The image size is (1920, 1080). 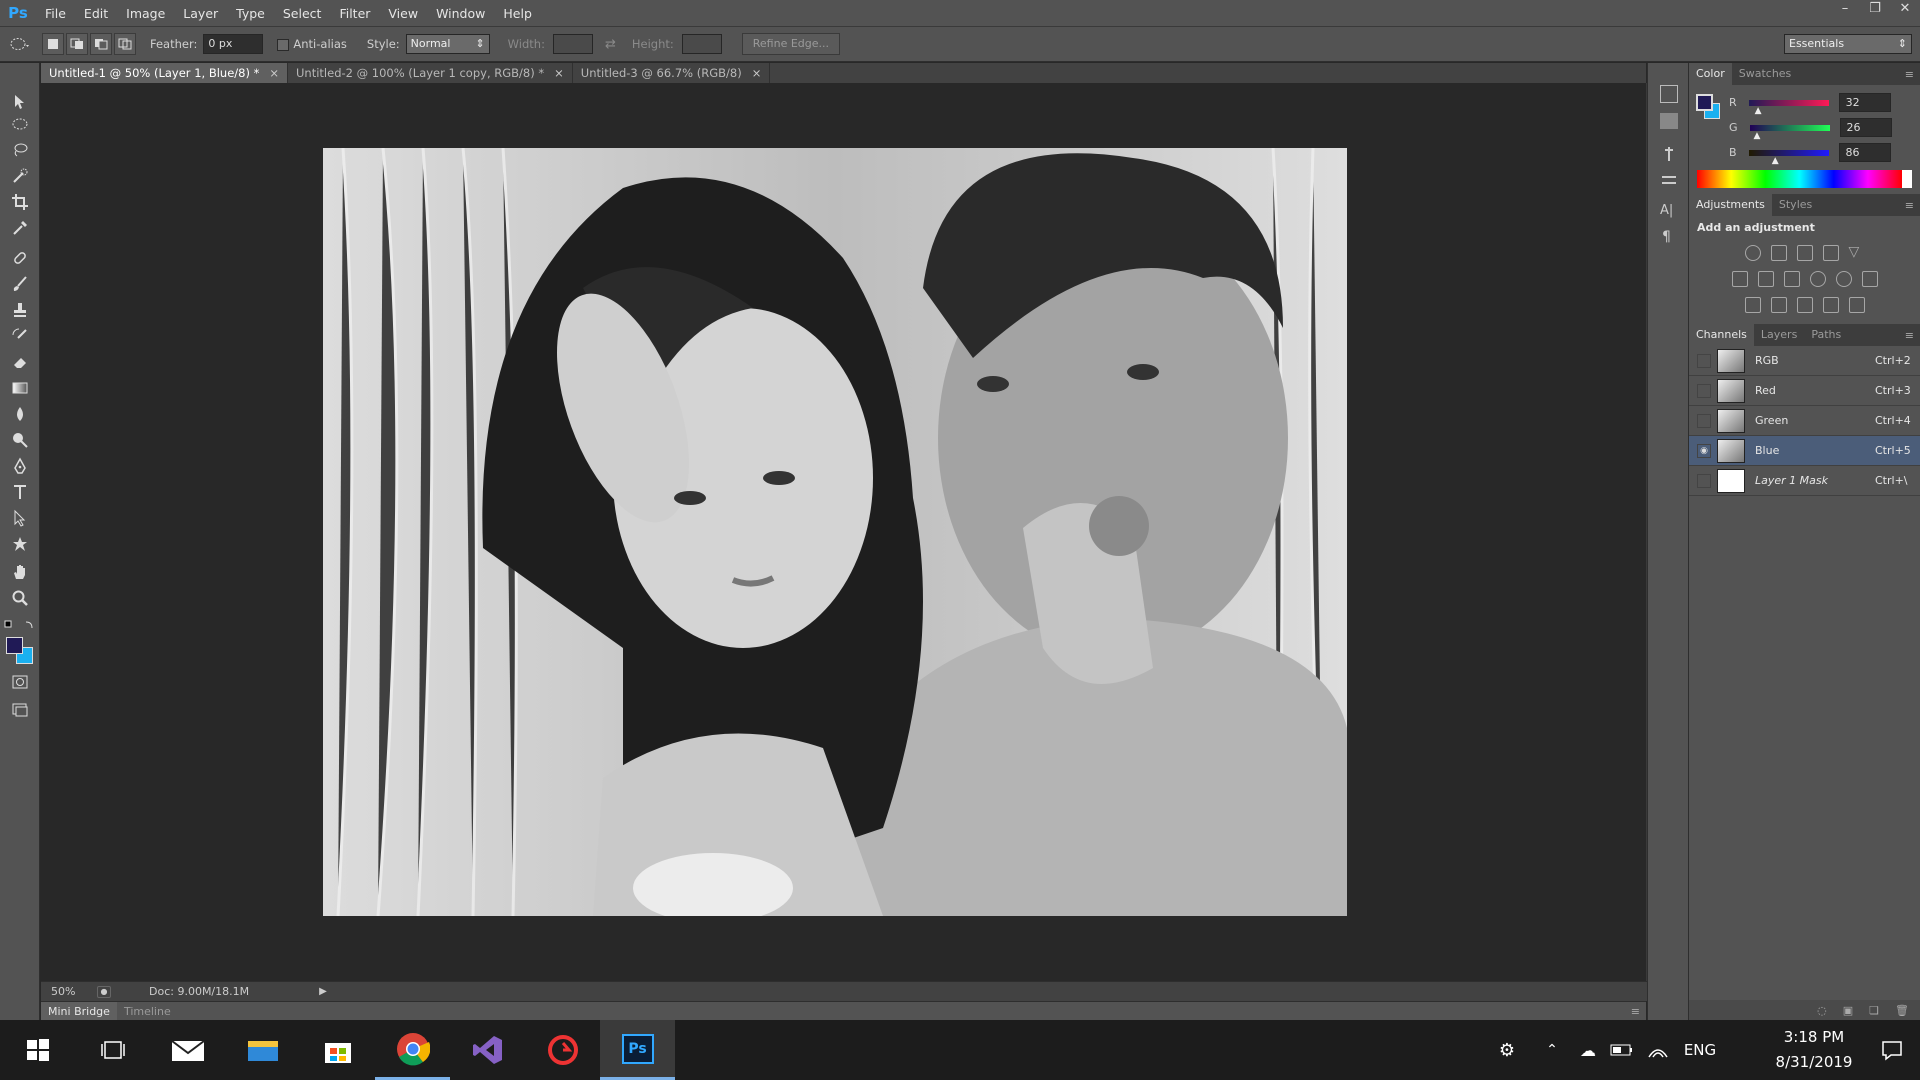 I want to click on channel-mixer-icon, so click(x=1843, y=279).